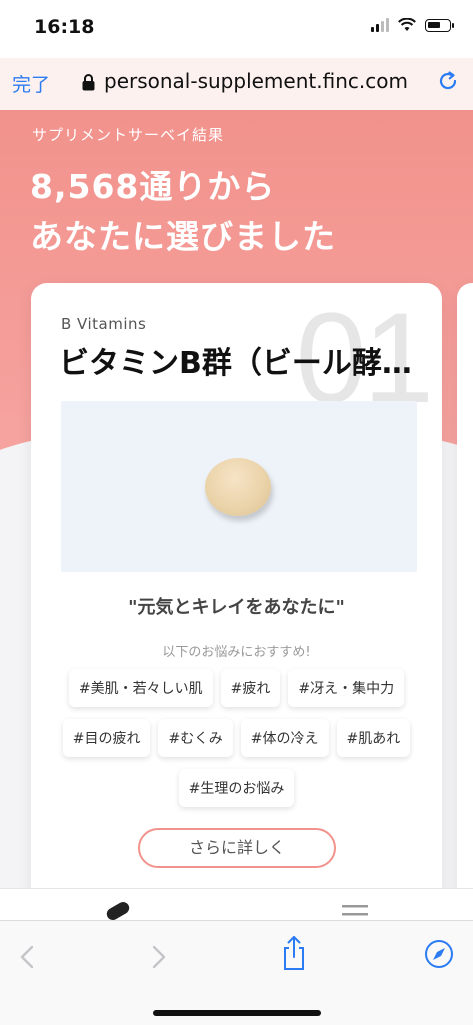  What do you see at coordinates (236, 607) in the screenshot?
I see `catchphrase: "元気とキレイをあなたに"` at bounding box center [236, 607].